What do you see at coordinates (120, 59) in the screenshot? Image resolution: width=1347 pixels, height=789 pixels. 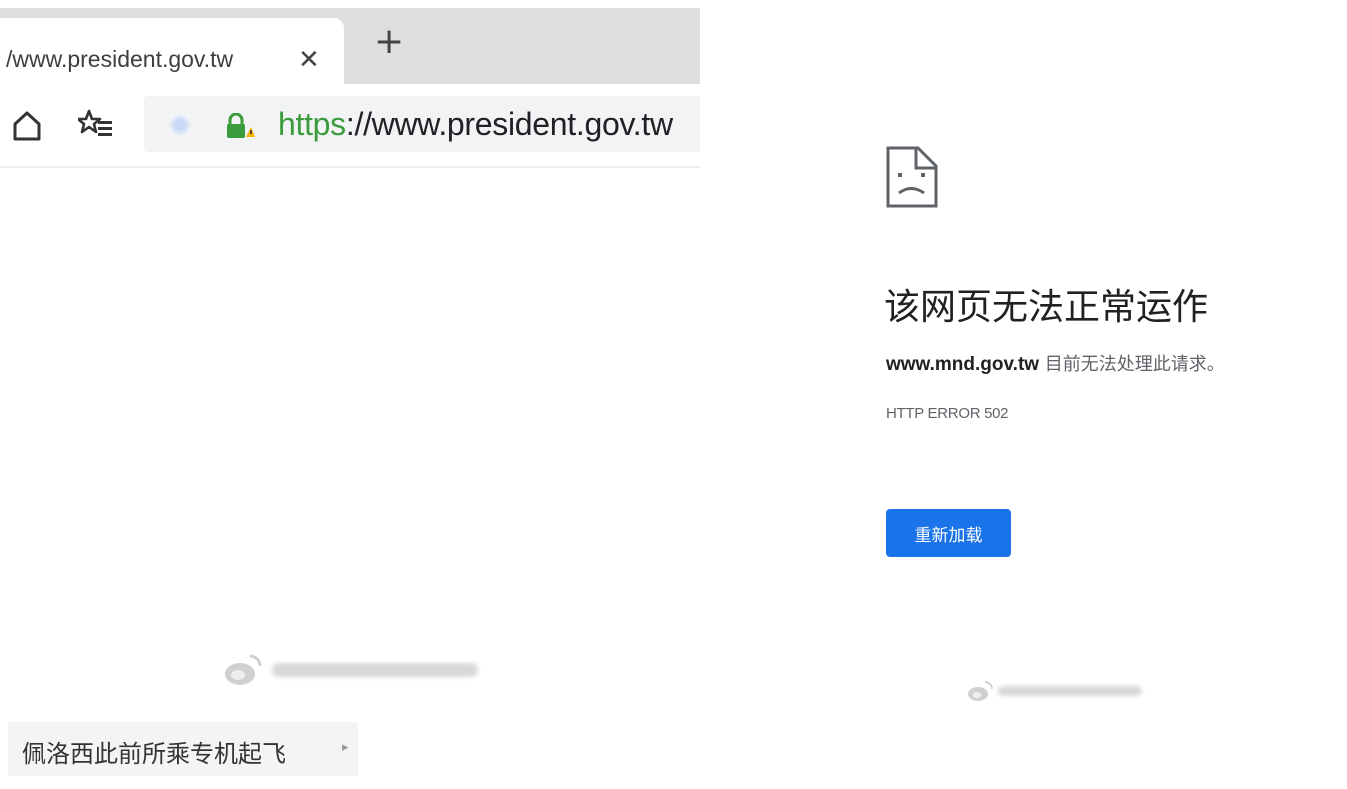 I see `tab-title: /www.president.gov.tw` at bounding box center [120, 59].